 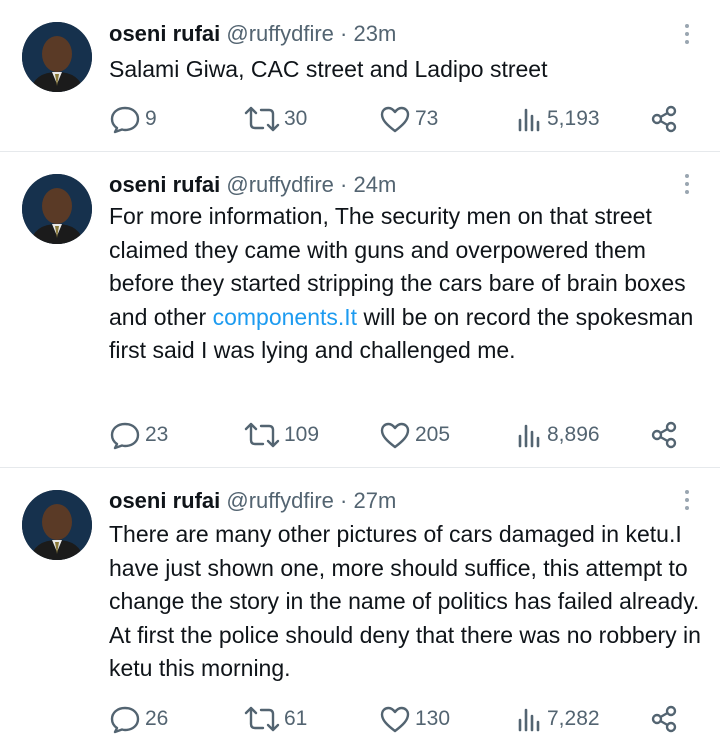 What do you see at coordinates (296, 718) in the screenshot?
I see `retweet-count: 61` at bounding box center [296, 718].